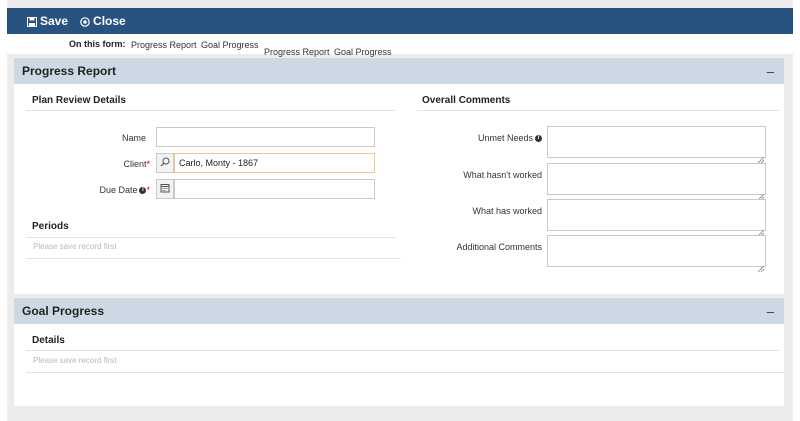  I want to click on save-button: Save, so click(47, 21).